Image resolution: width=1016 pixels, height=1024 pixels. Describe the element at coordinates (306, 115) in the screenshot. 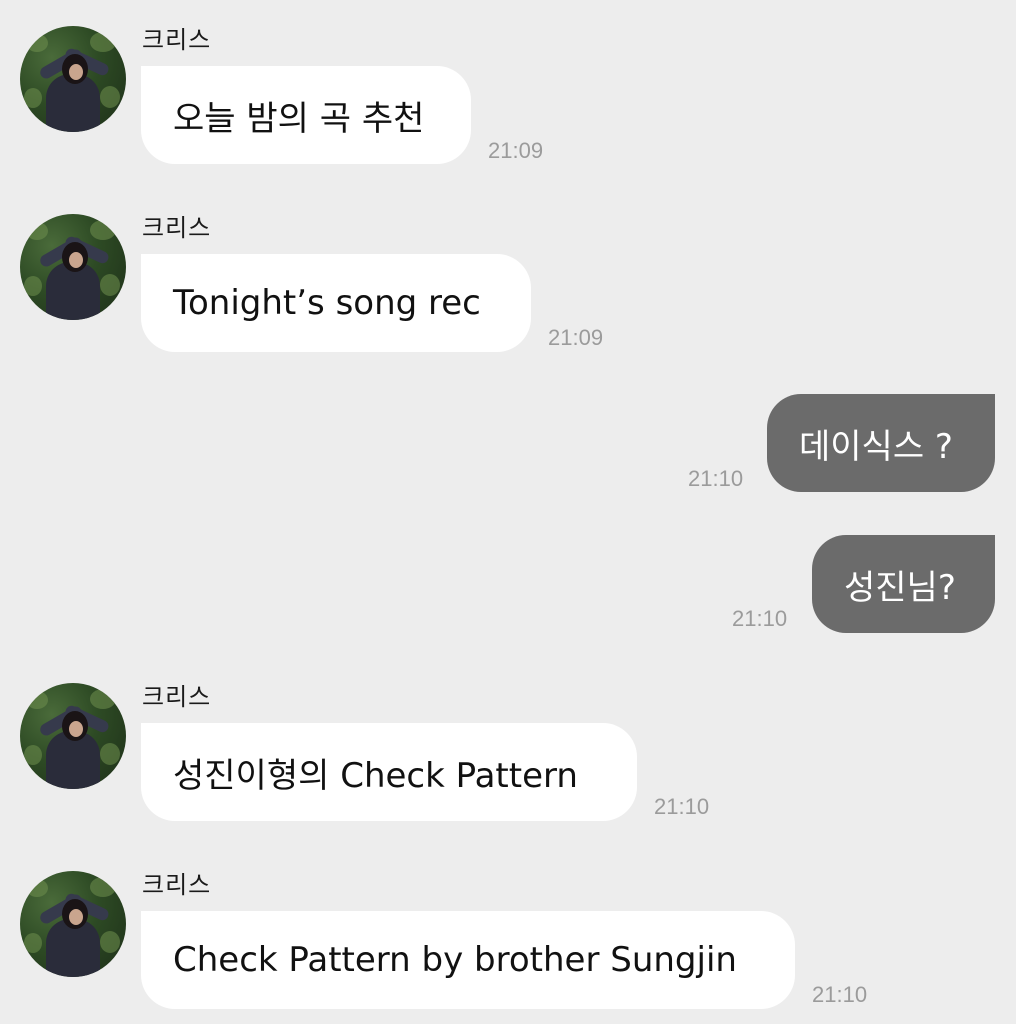

I see `message-bubble: 오늘 밤의 곡 추천` at that location.